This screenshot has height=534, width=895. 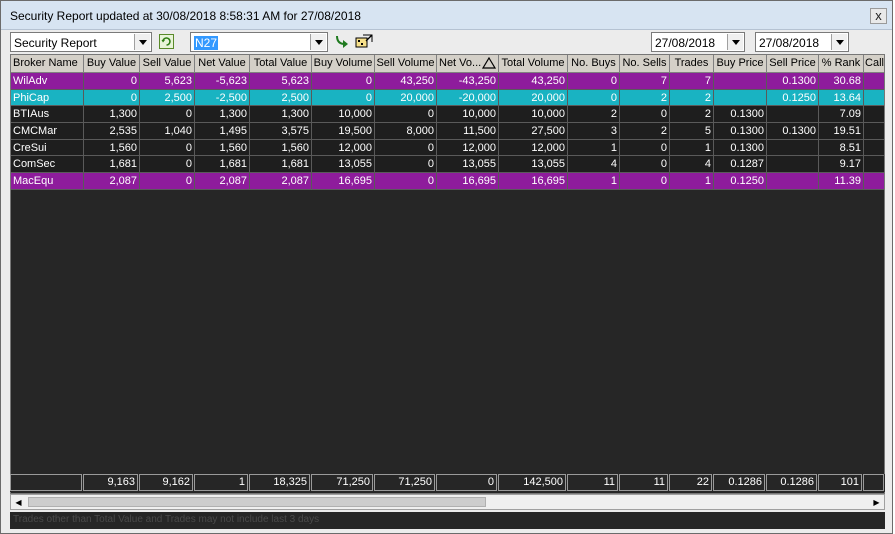 What do you see at coordinates (840, 482) in the screenshot?
I see `total-cell: 101` at bounding box center [840, 482].